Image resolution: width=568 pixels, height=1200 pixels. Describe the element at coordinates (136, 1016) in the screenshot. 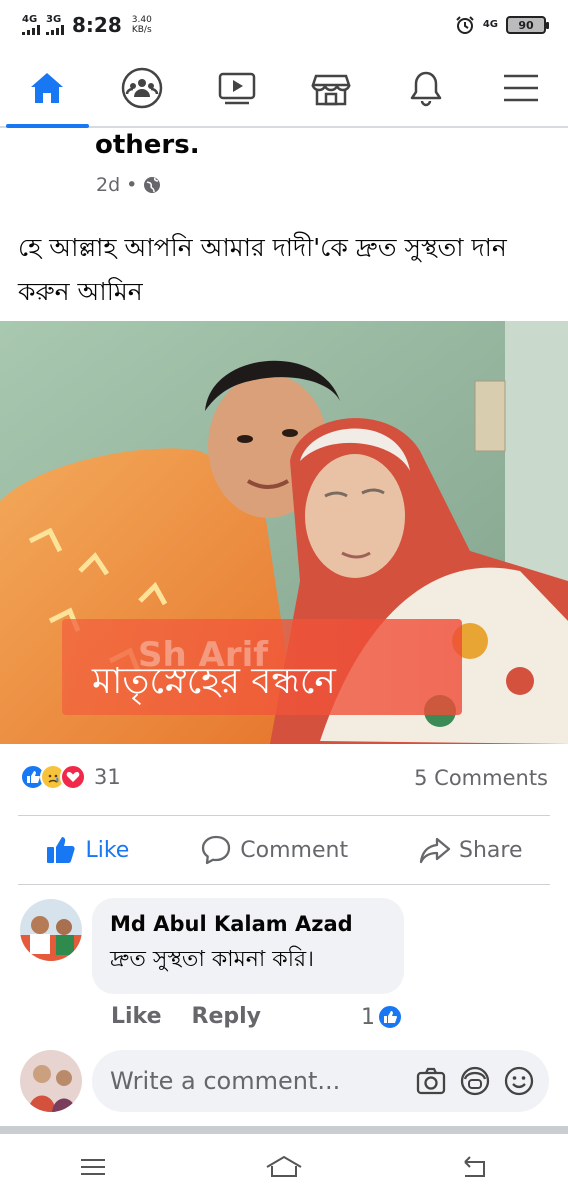

I see `comment-like-button: Like` at that location.